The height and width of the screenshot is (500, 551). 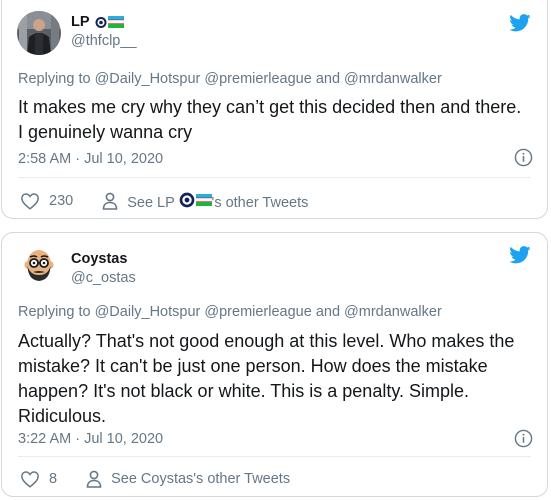 I want to click on cartoon-avatar, so click(x=39, y=266).